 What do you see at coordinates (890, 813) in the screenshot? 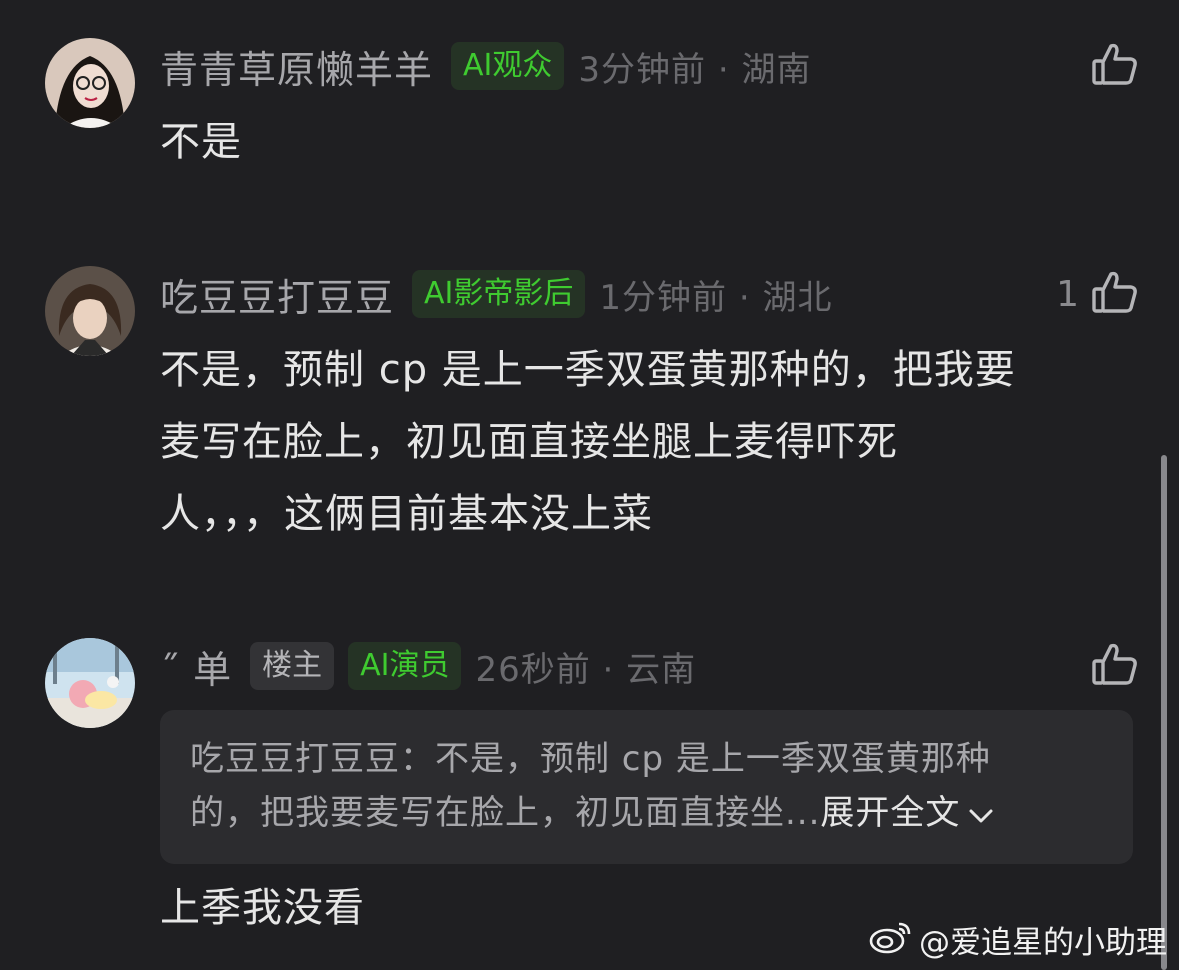
I see `expand-label: 展开全文` at bounding box center [890, 813].